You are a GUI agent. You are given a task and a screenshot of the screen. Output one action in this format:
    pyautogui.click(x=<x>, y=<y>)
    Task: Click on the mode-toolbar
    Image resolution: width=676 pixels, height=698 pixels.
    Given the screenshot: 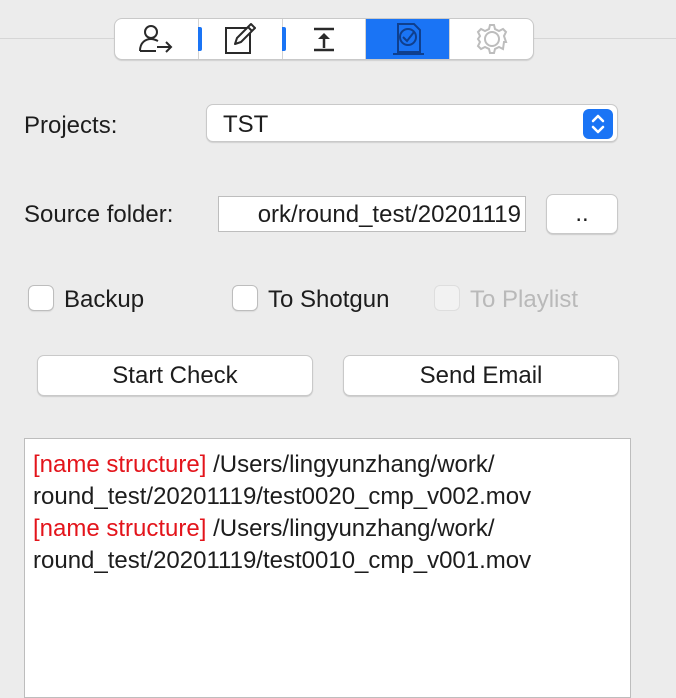 What is the action you would take?
    pyautogui.click(x=324, y=39)
    